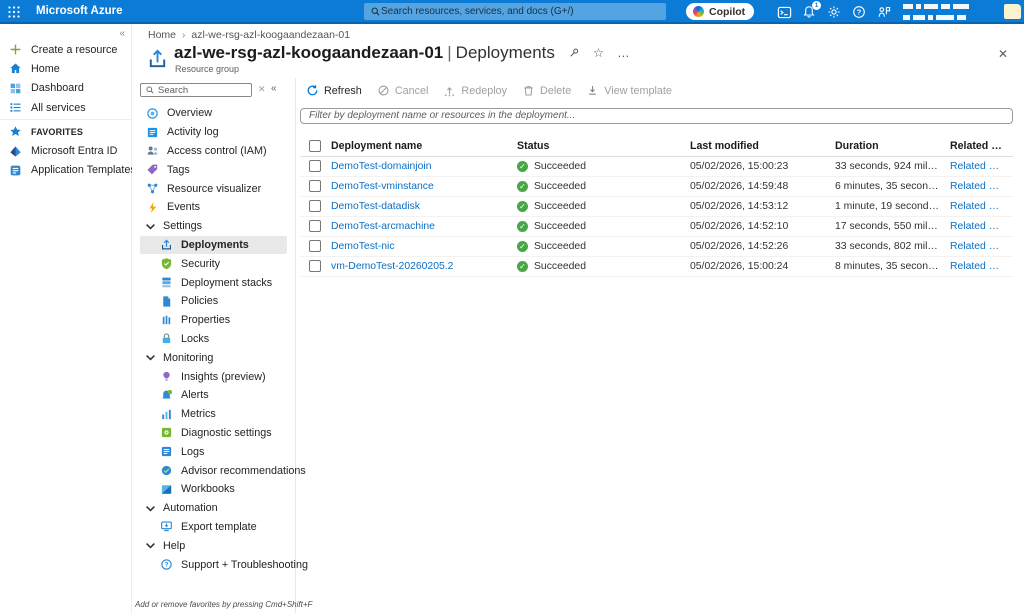  Describe the element at coordinates (213, 357) in the screenshot. I see `menu-group-monitoring: Monitoring` at that location.